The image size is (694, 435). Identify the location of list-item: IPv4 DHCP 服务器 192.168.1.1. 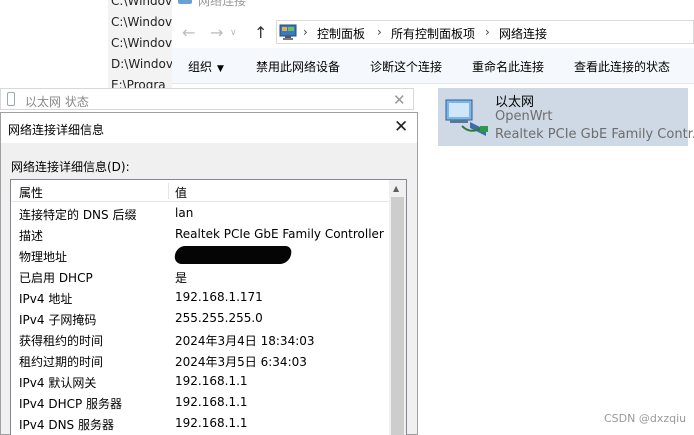
(200, 402).